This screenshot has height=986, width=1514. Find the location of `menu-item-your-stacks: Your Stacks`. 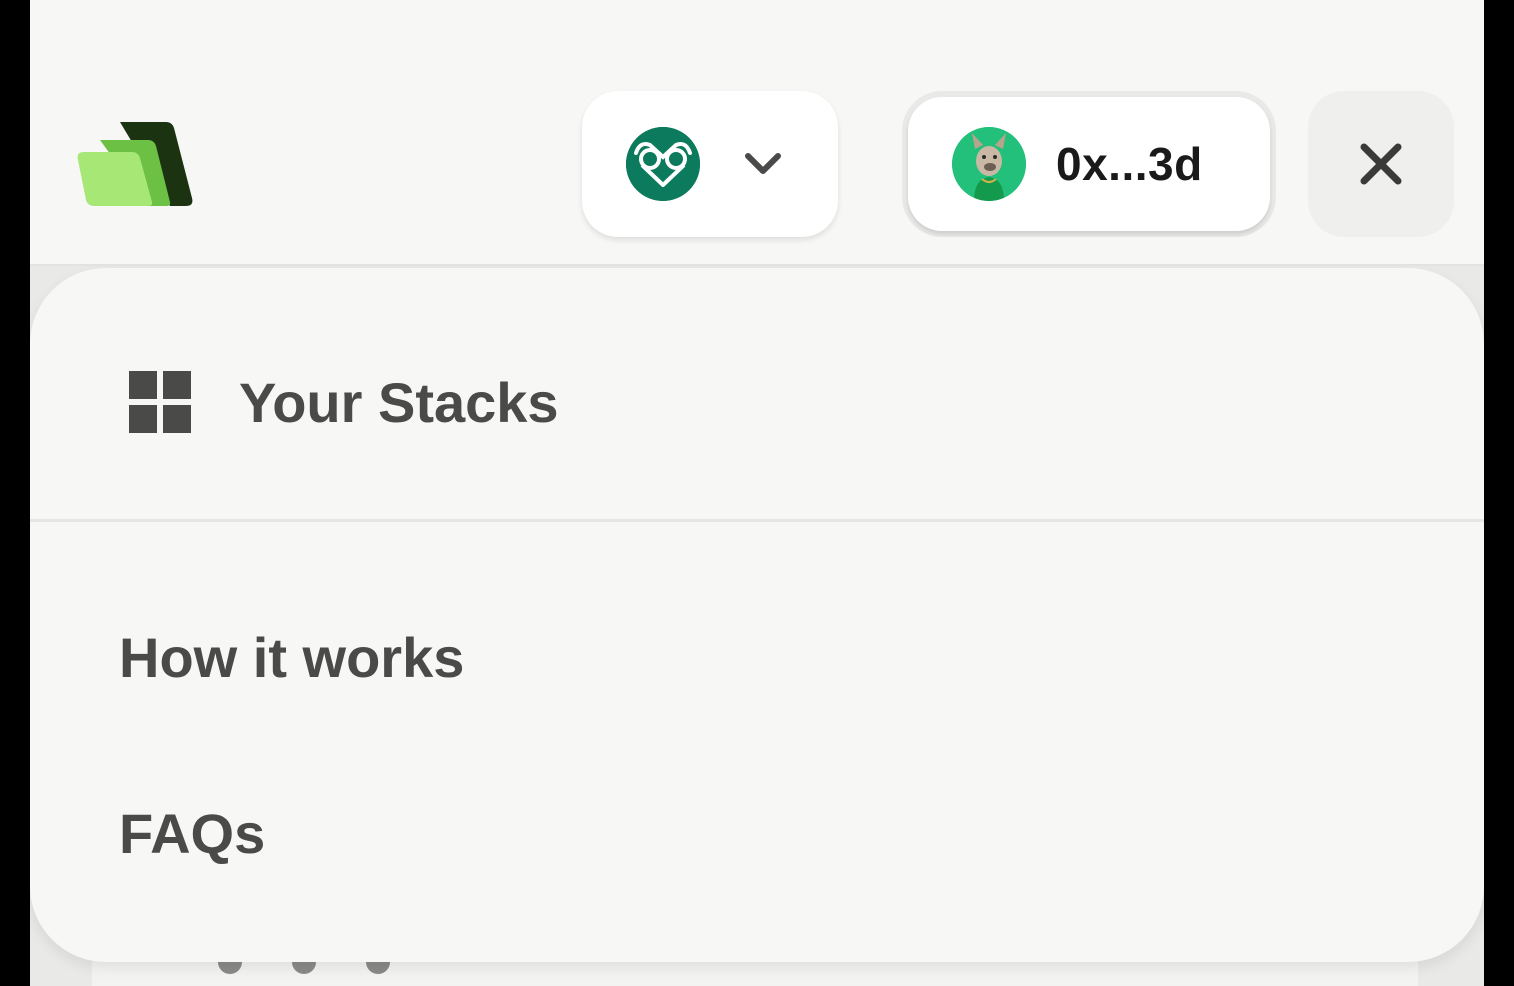

menu-item-your-stacks: Your Stacks is located at coordinates (344, 402).